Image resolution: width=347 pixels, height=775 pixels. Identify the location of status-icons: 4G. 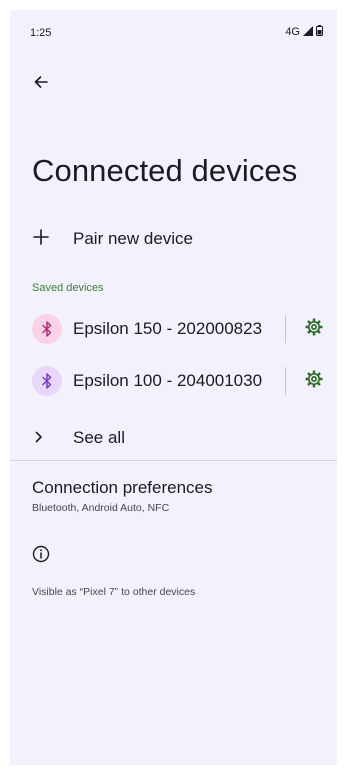
(304, 32).